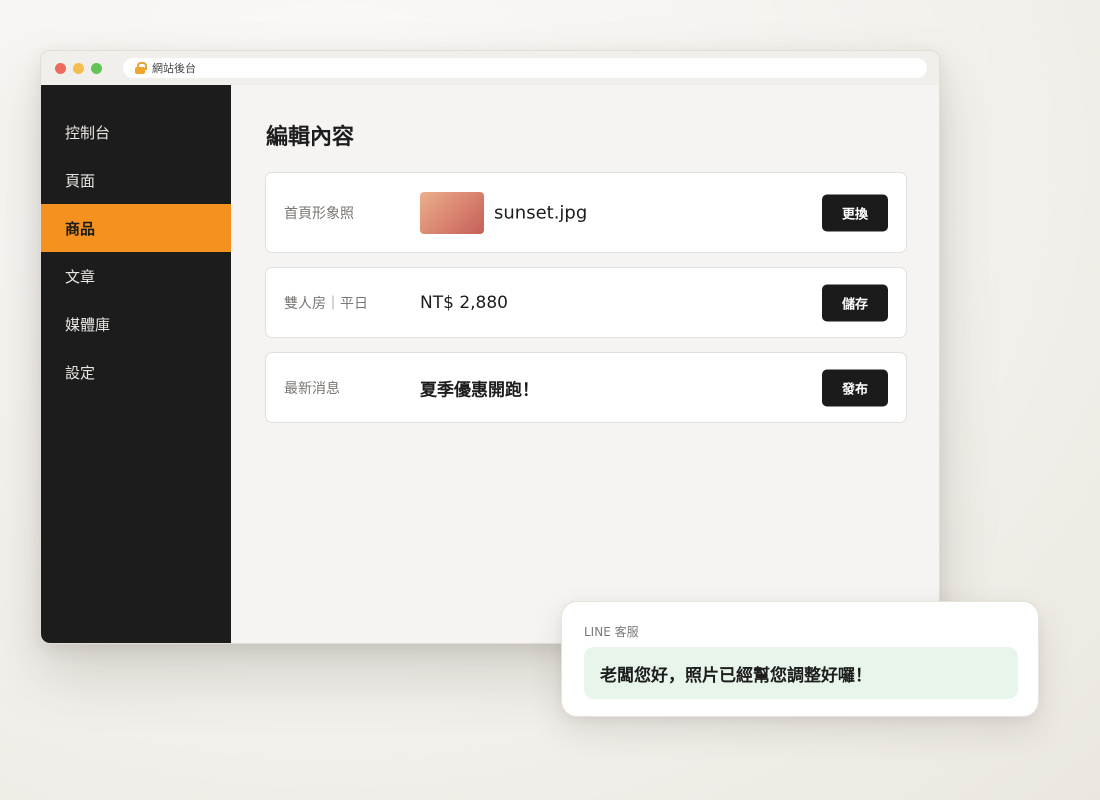 This screenshot has width=1100, height=800. Describe the element at coordinates (586, 302) in the screenshot. I see `room-price-card: 雙人房｜平日 NT$ 2,880 儲存` at that location.